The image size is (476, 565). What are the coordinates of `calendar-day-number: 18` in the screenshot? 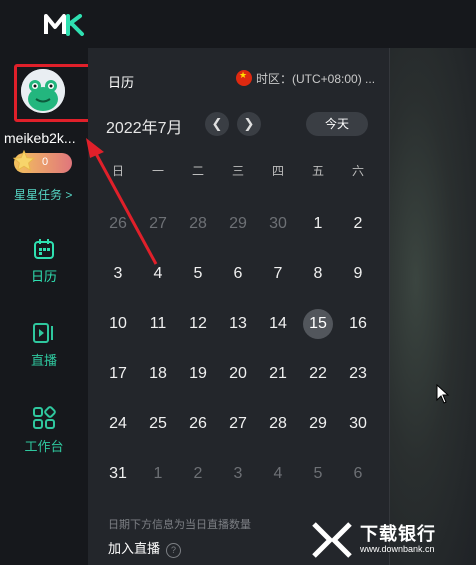 It's located at (158, 373).